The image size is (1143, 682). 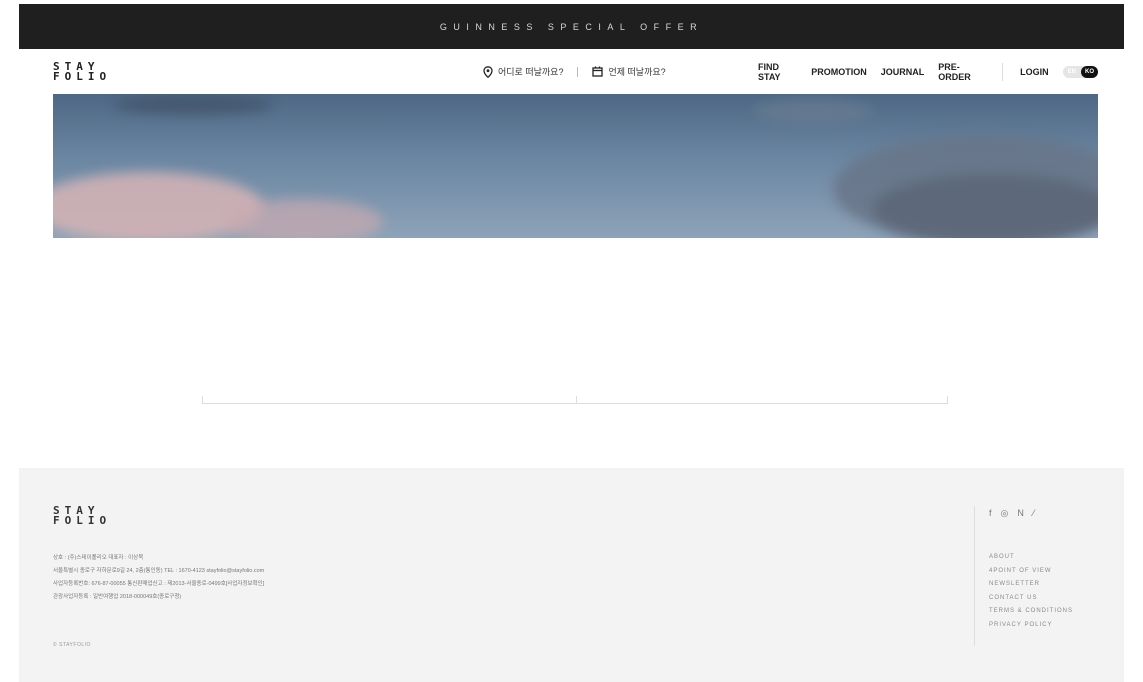 I want to click on content-divider, so click(x=575, y=400).